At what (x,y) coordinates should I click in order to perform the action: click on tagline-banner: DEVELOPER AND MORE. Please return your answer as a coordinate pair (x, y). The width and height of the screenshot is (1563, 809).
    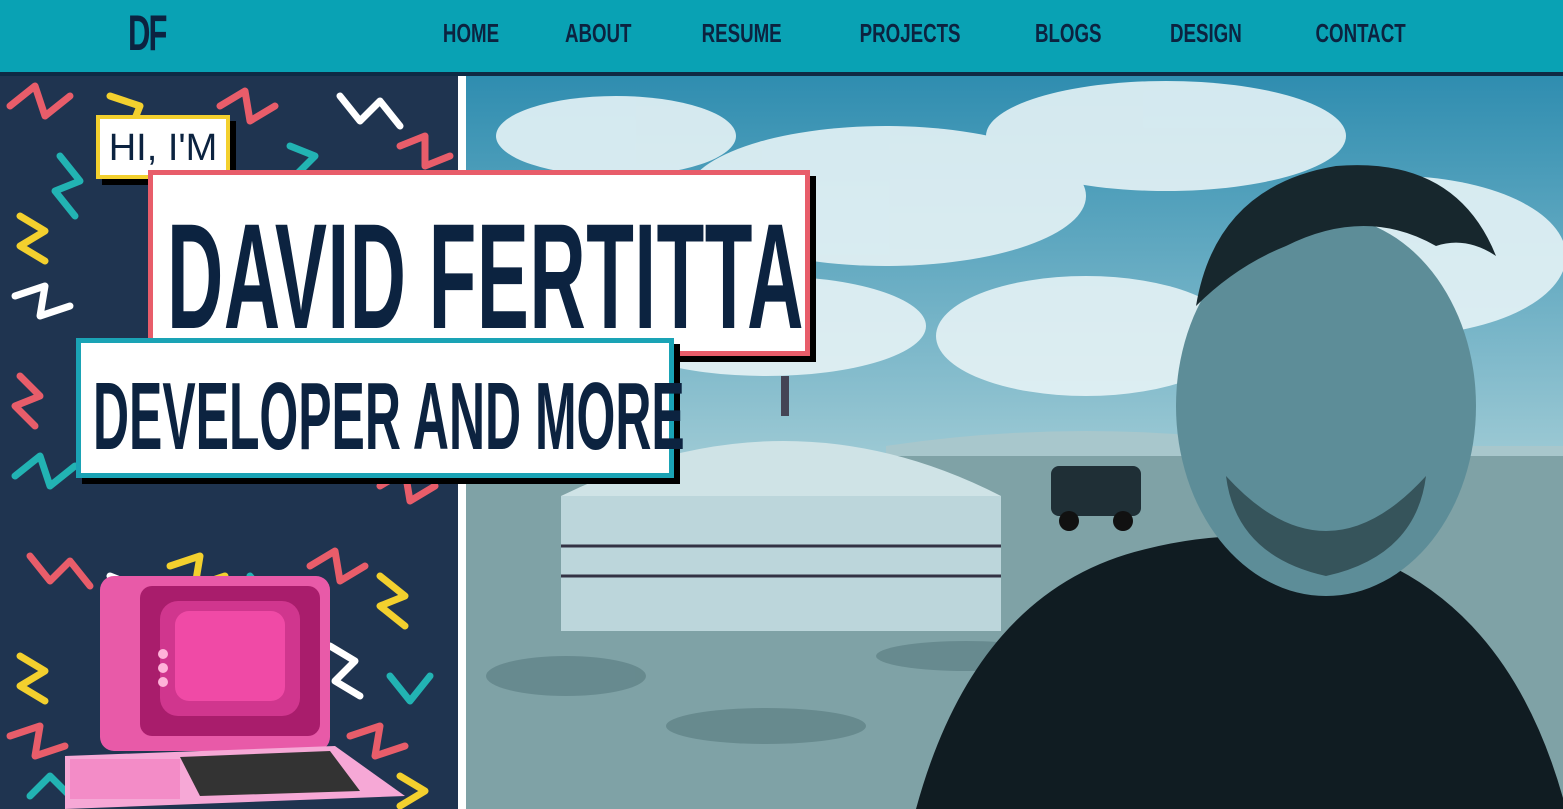
    Looking at the image, I should click on (380, 408).